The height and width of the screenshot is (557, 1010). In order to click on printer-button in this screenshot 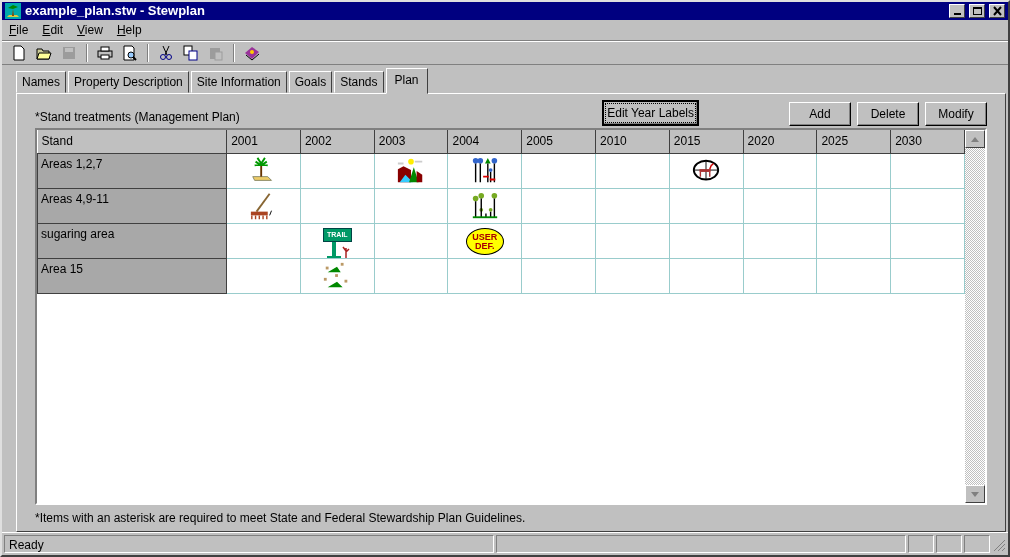, I will do `click(105, 53)`.